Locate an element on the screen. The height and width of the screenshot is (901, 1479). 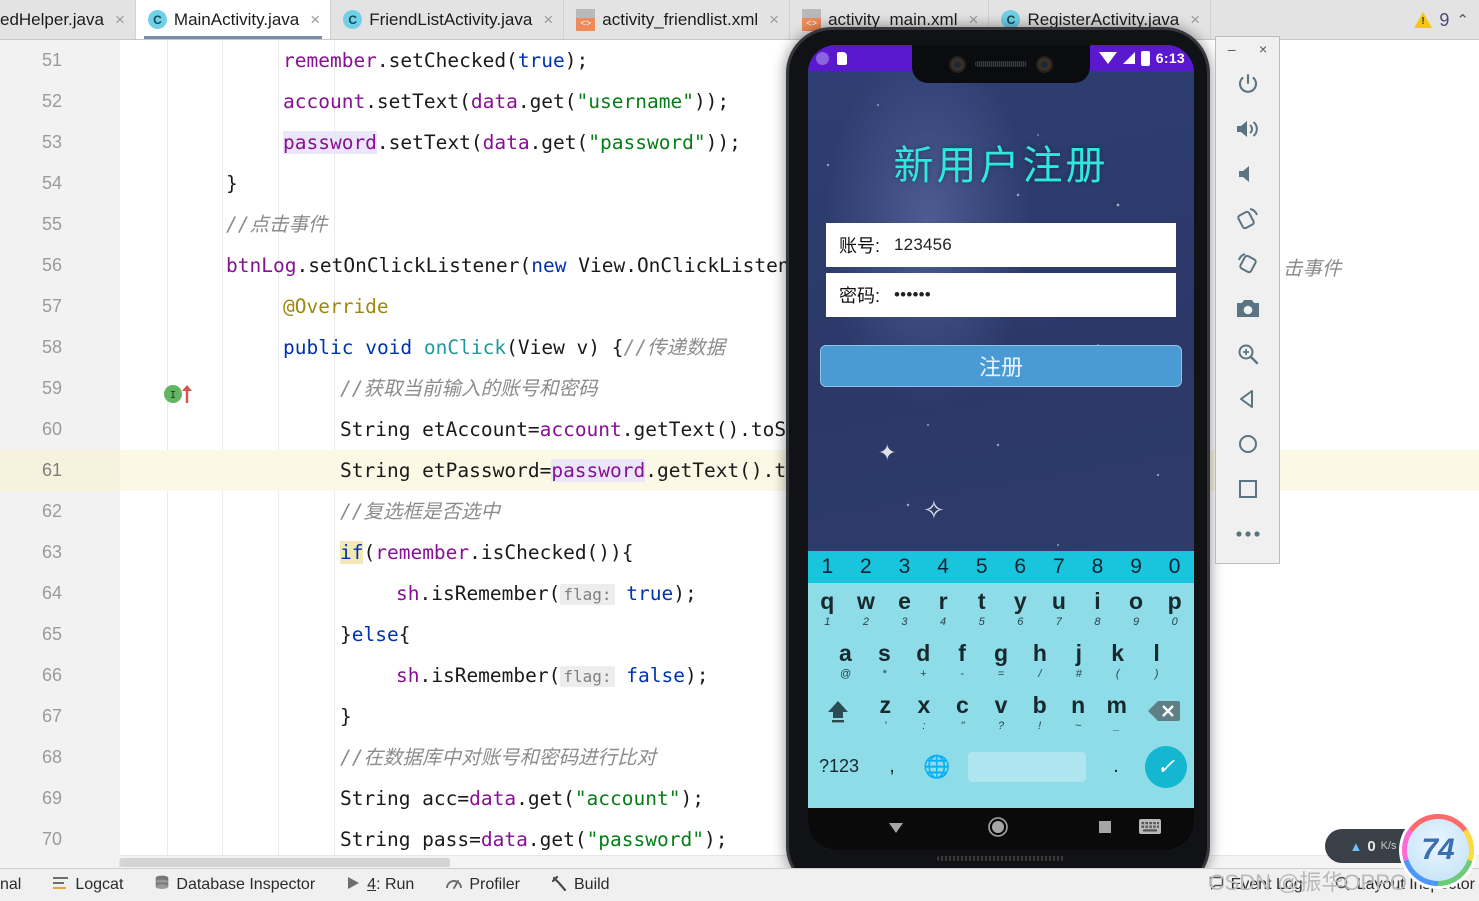
code-line: 67 } is located at coordinates (739, 751).